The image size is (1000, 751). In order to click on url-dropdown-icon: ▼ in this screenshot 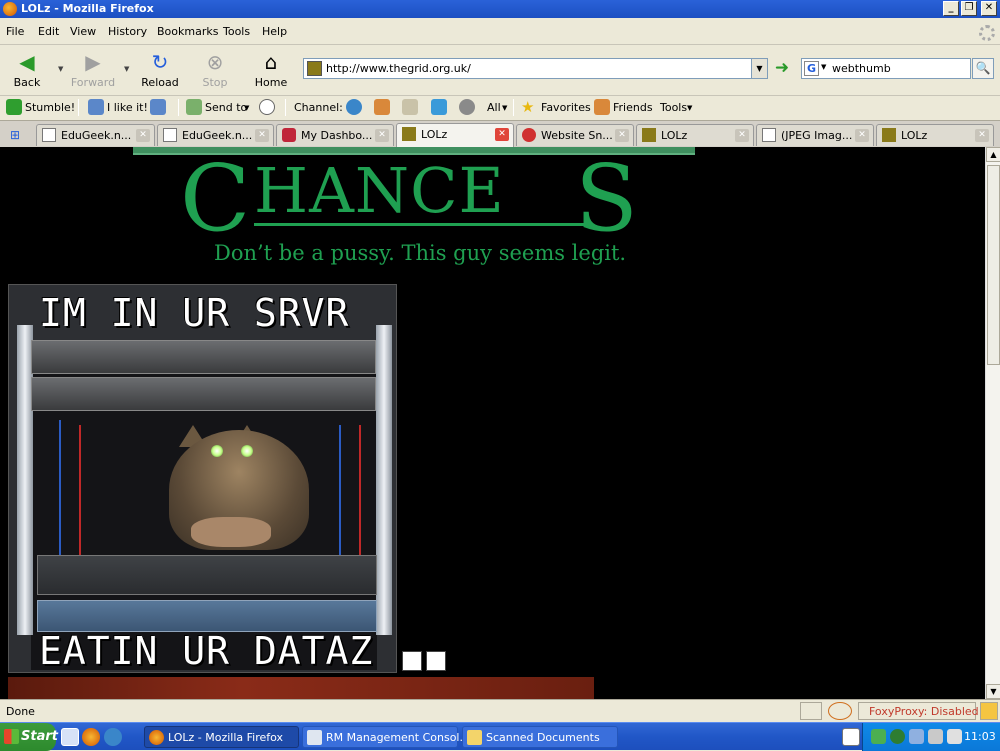, I will do `click(760, 68)`.